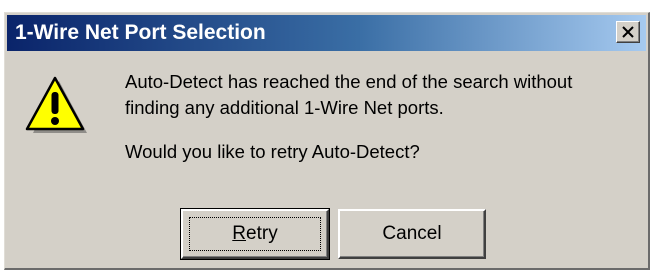  Describe the element at coordinates (284, 107) in the screenshot. I see `message-line-2: finding any additional 1-Wire Net ports.` at that location.